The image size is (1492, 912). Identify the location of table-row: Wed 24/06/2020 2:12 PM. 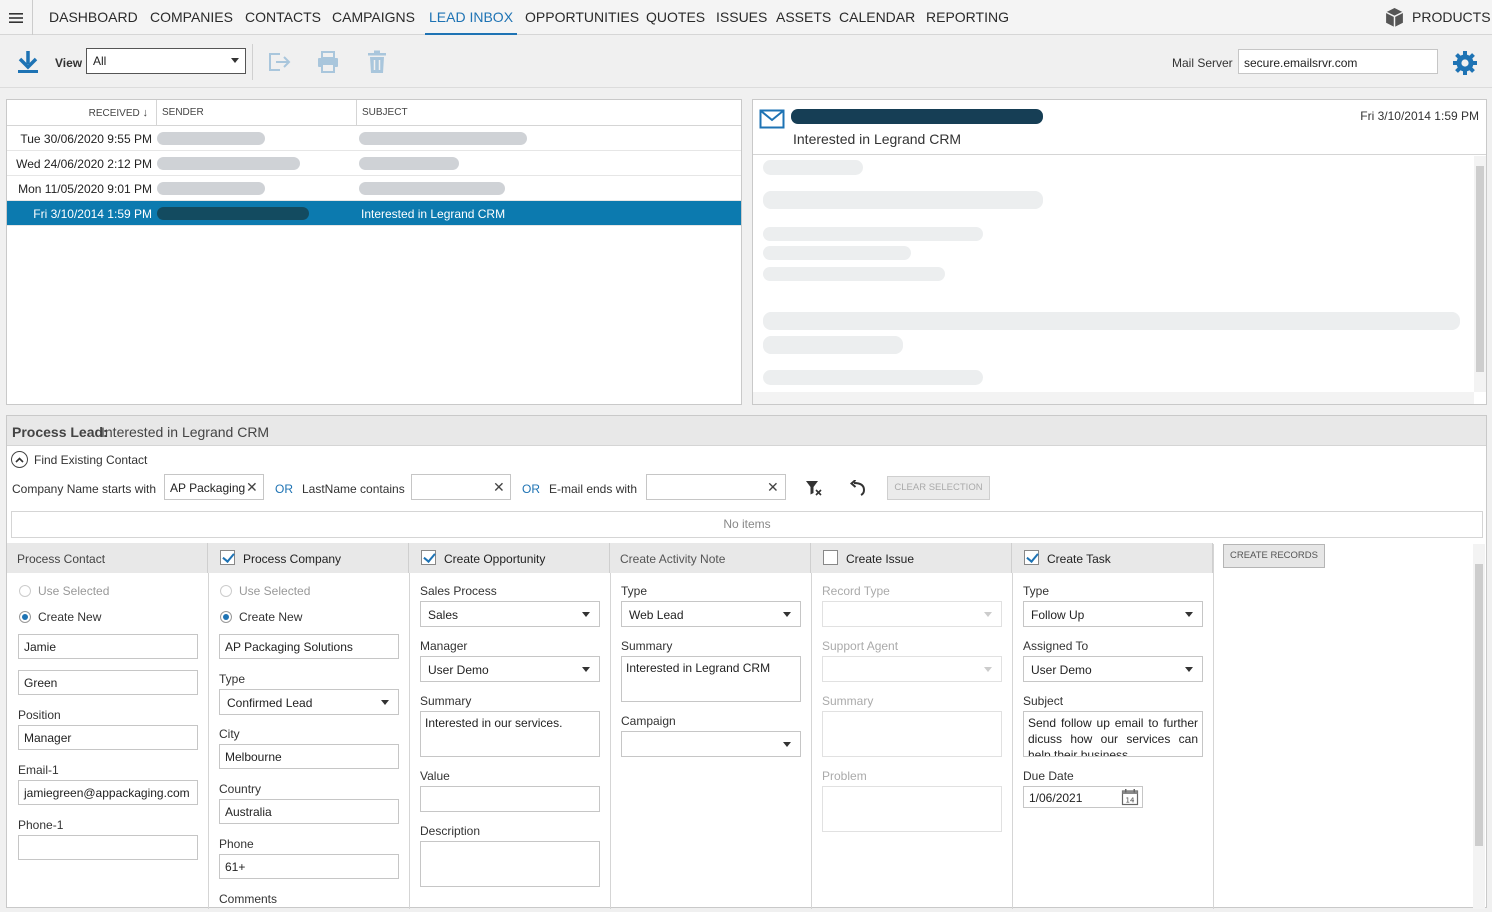
(374, 163).